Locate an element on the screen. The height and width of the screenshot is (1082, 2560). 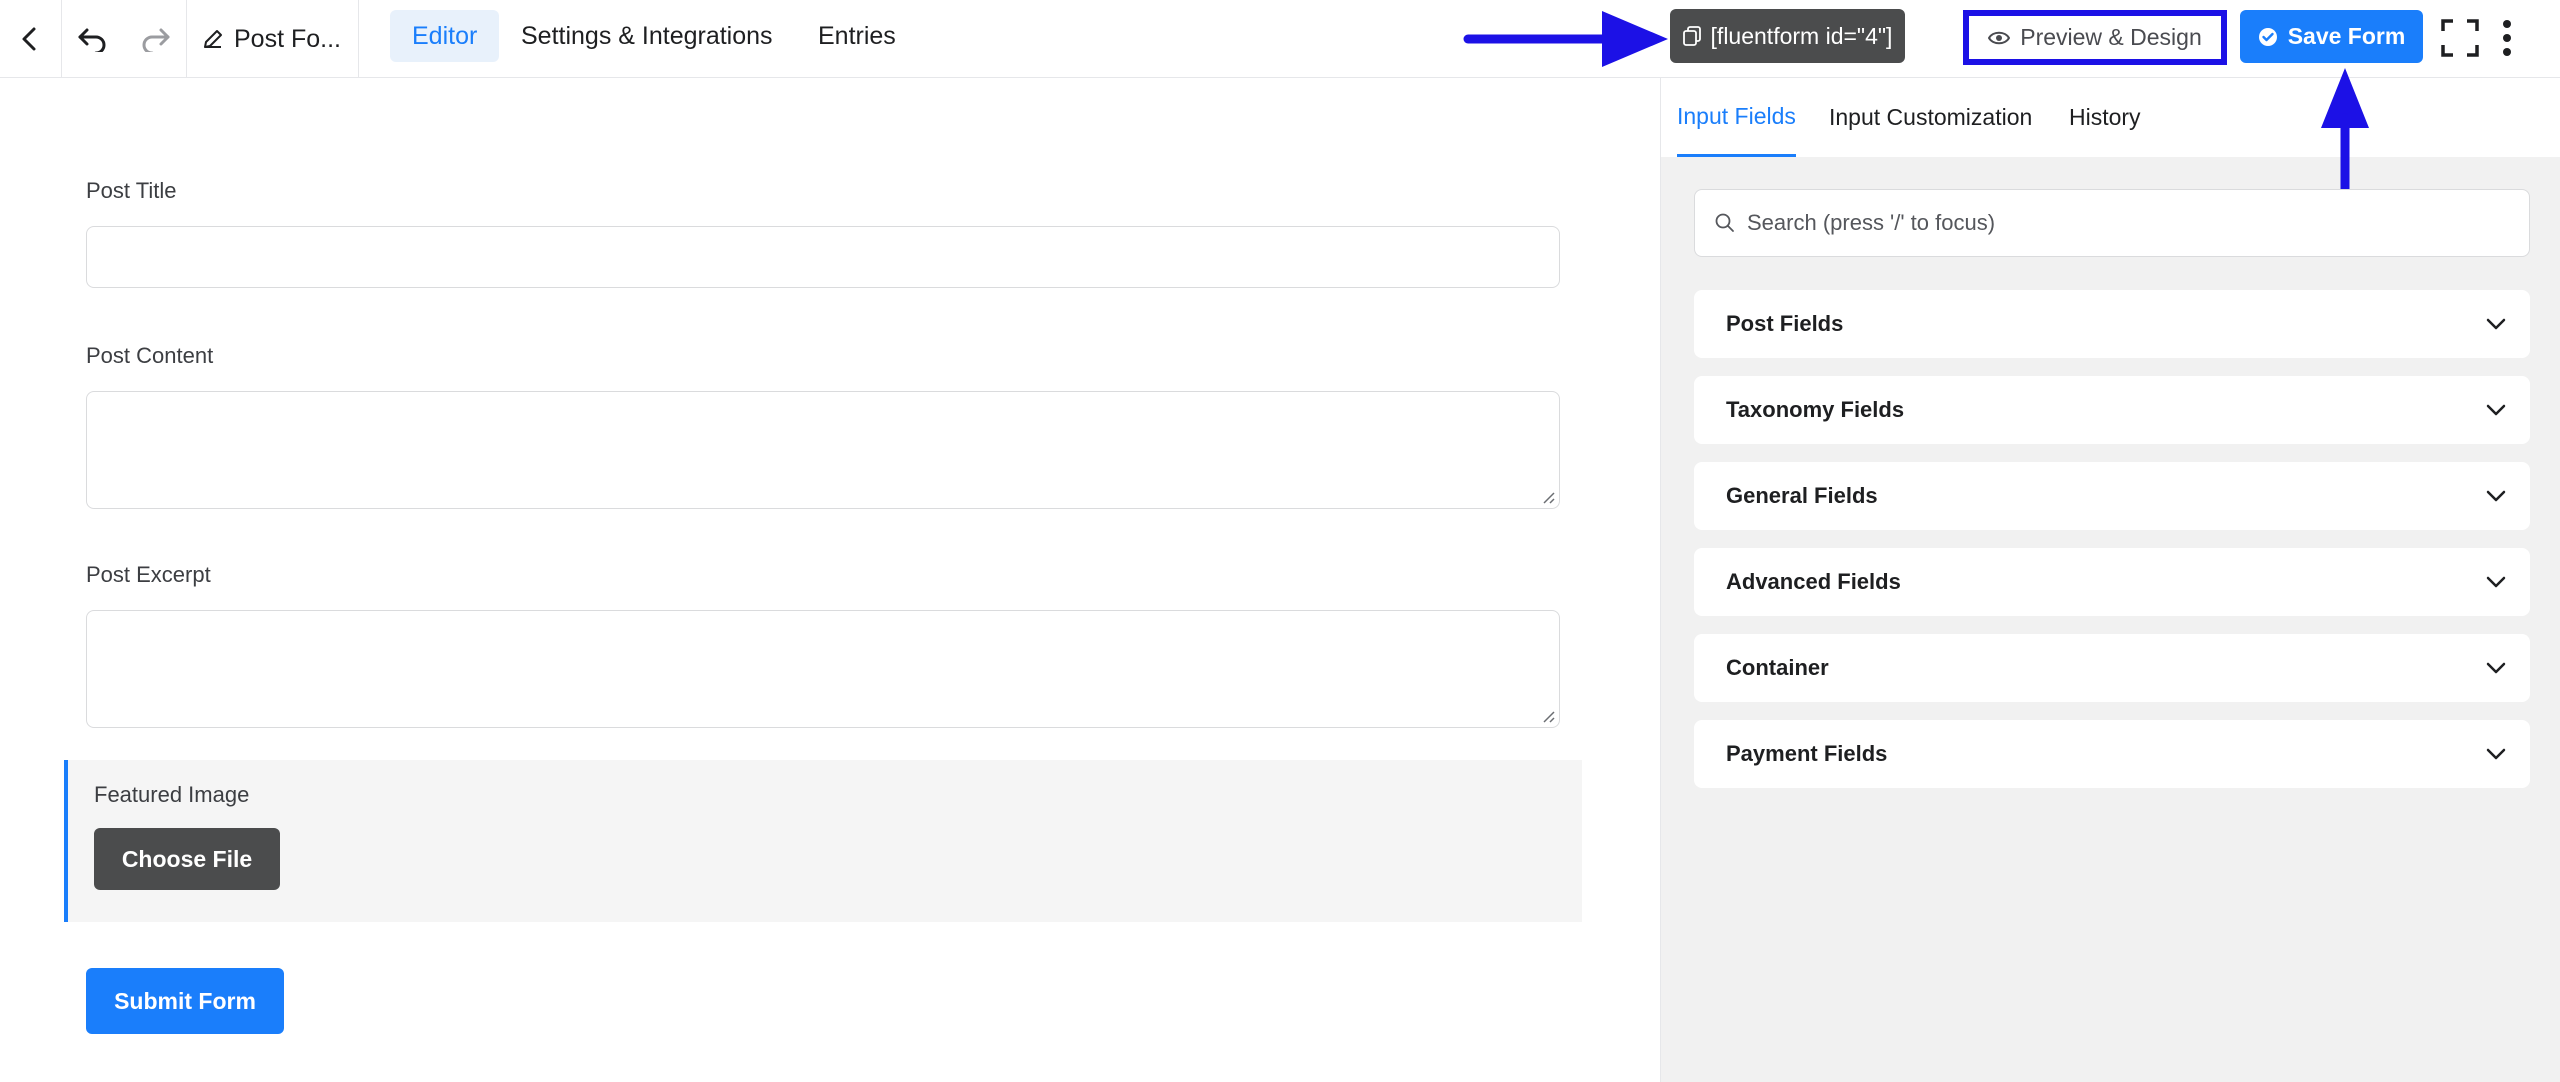
tab-entries: Entries is located at coordinates (857, 36).